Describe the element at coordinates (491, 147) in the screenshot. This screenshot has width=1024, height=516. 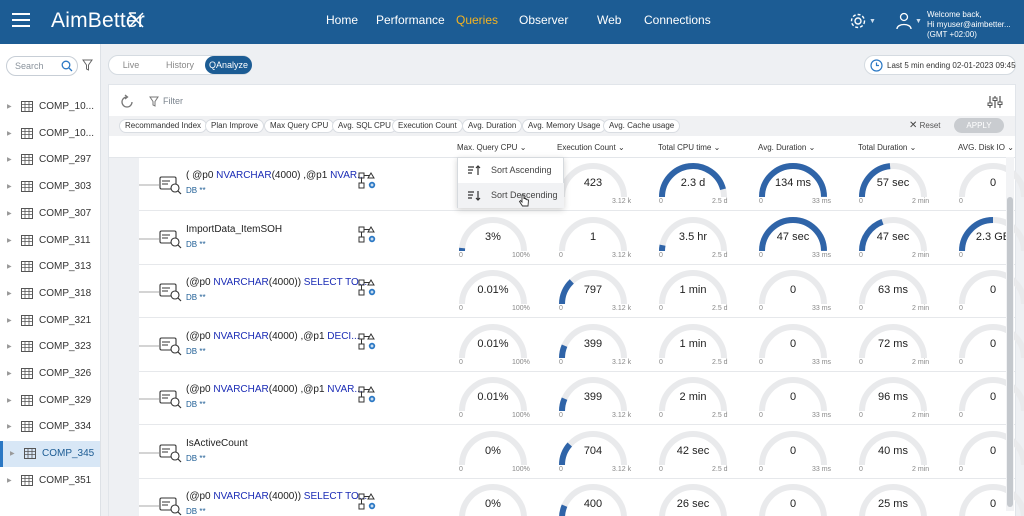
I see `col-max-query-cpu: Max. Query CPU ⌄` at that location.